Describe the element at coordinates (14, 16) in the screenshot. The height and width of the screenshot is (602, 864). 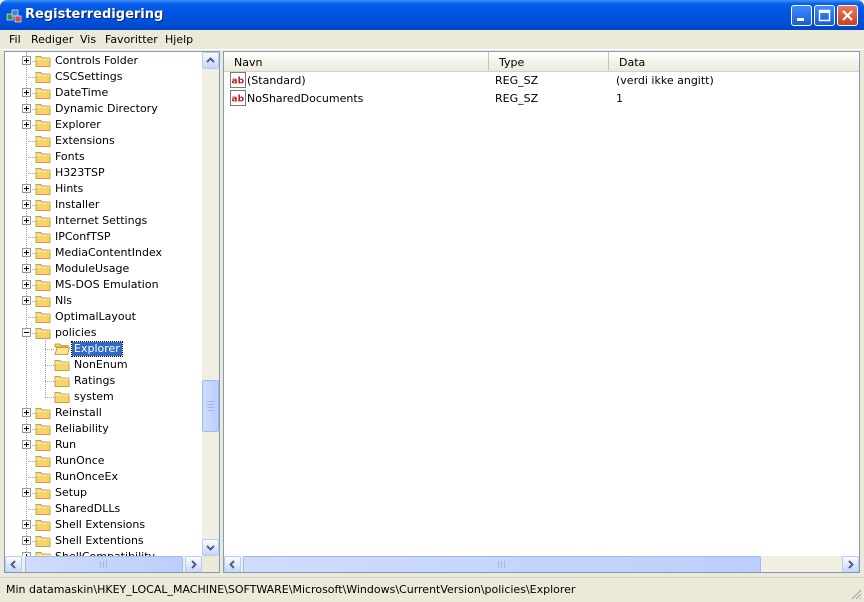
I see `registry-editor-icon` at that location.